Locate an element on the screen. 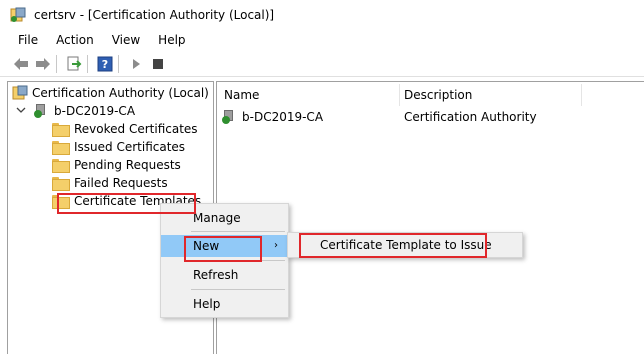 The image size is (644, 354). tree-ca-node: b-DC2019-CA is located at coordinates (75, 111).